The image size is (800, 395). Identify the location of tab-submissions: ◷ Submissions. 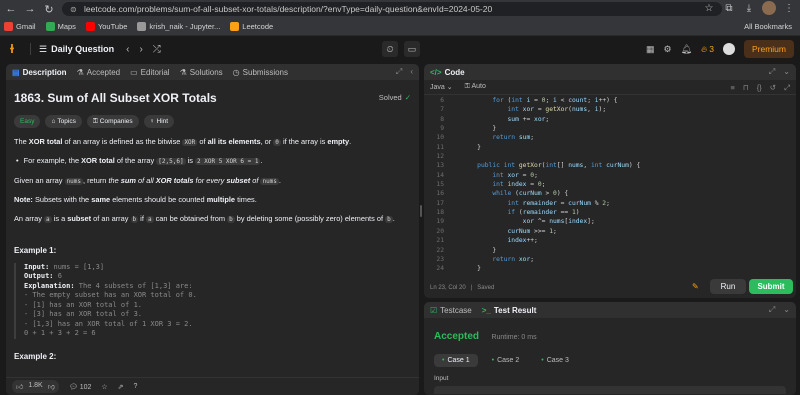
(260, 72).